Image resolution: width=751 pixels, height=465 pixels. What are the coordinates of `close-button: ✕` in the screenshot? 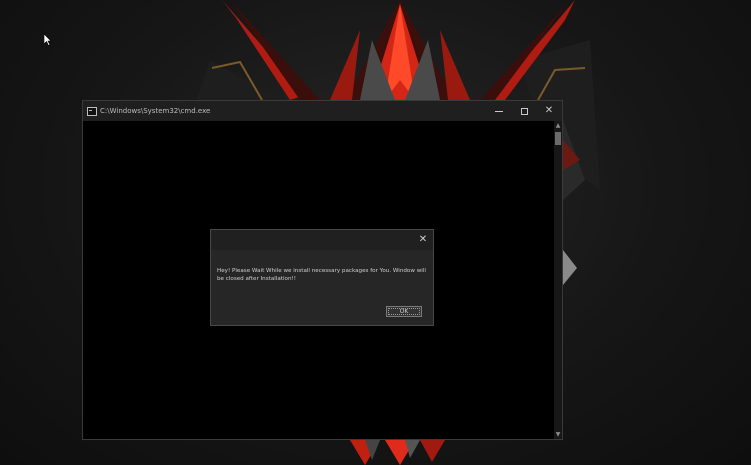 It's located at (549, 111).